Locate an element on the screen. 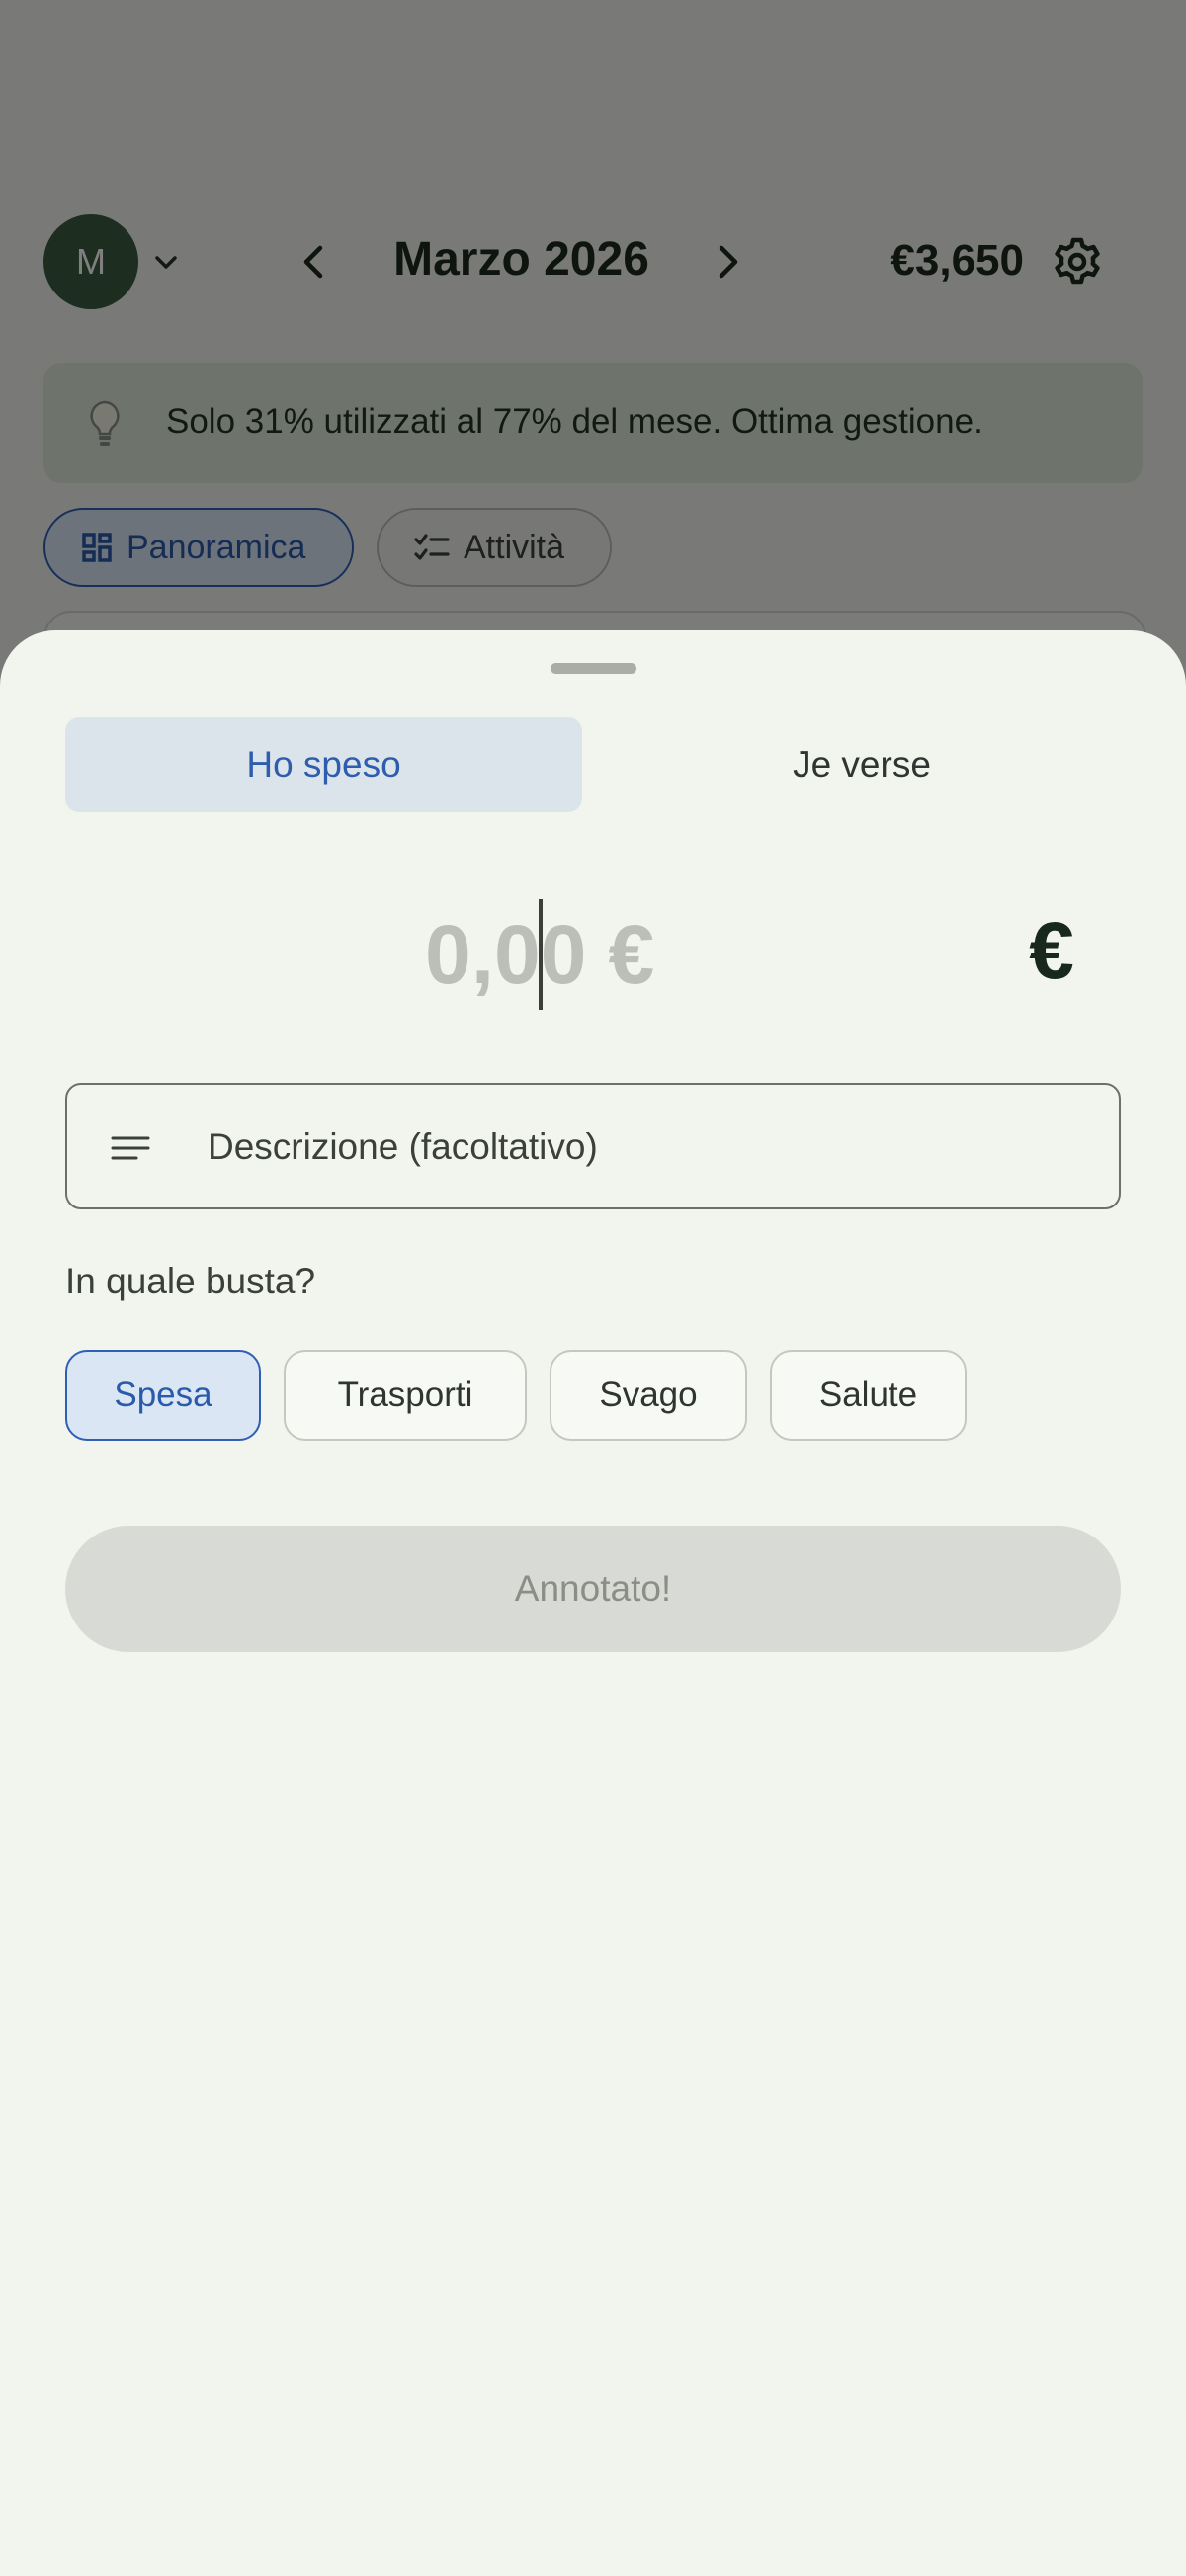 This screenshot has width=1186, height=2576. envelope-chip-label: Trasporti is located at coordinates (405, 1394).